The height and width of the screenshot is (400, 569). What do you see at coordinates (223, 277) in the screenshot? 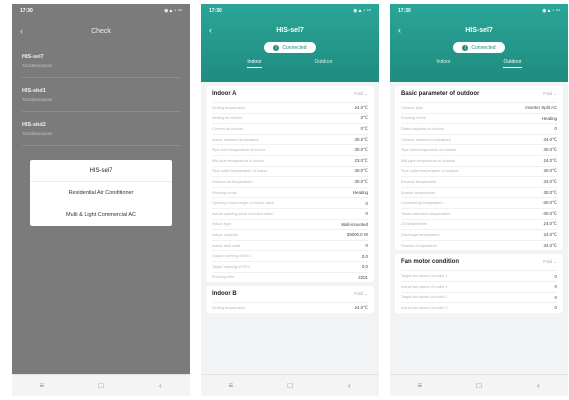
I see `param-label: Running time` at bounding box center [223, 277].